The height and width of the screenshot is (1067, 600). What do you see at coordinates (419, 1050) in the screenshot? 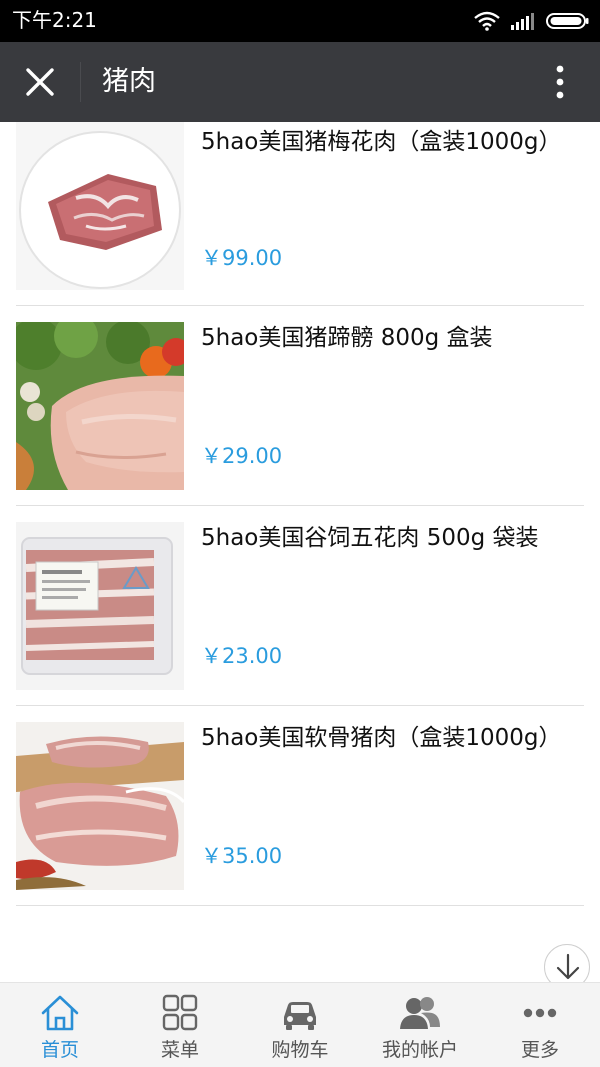
I see `nav-label: 我的帐户` at bounding box center [419, 1050].